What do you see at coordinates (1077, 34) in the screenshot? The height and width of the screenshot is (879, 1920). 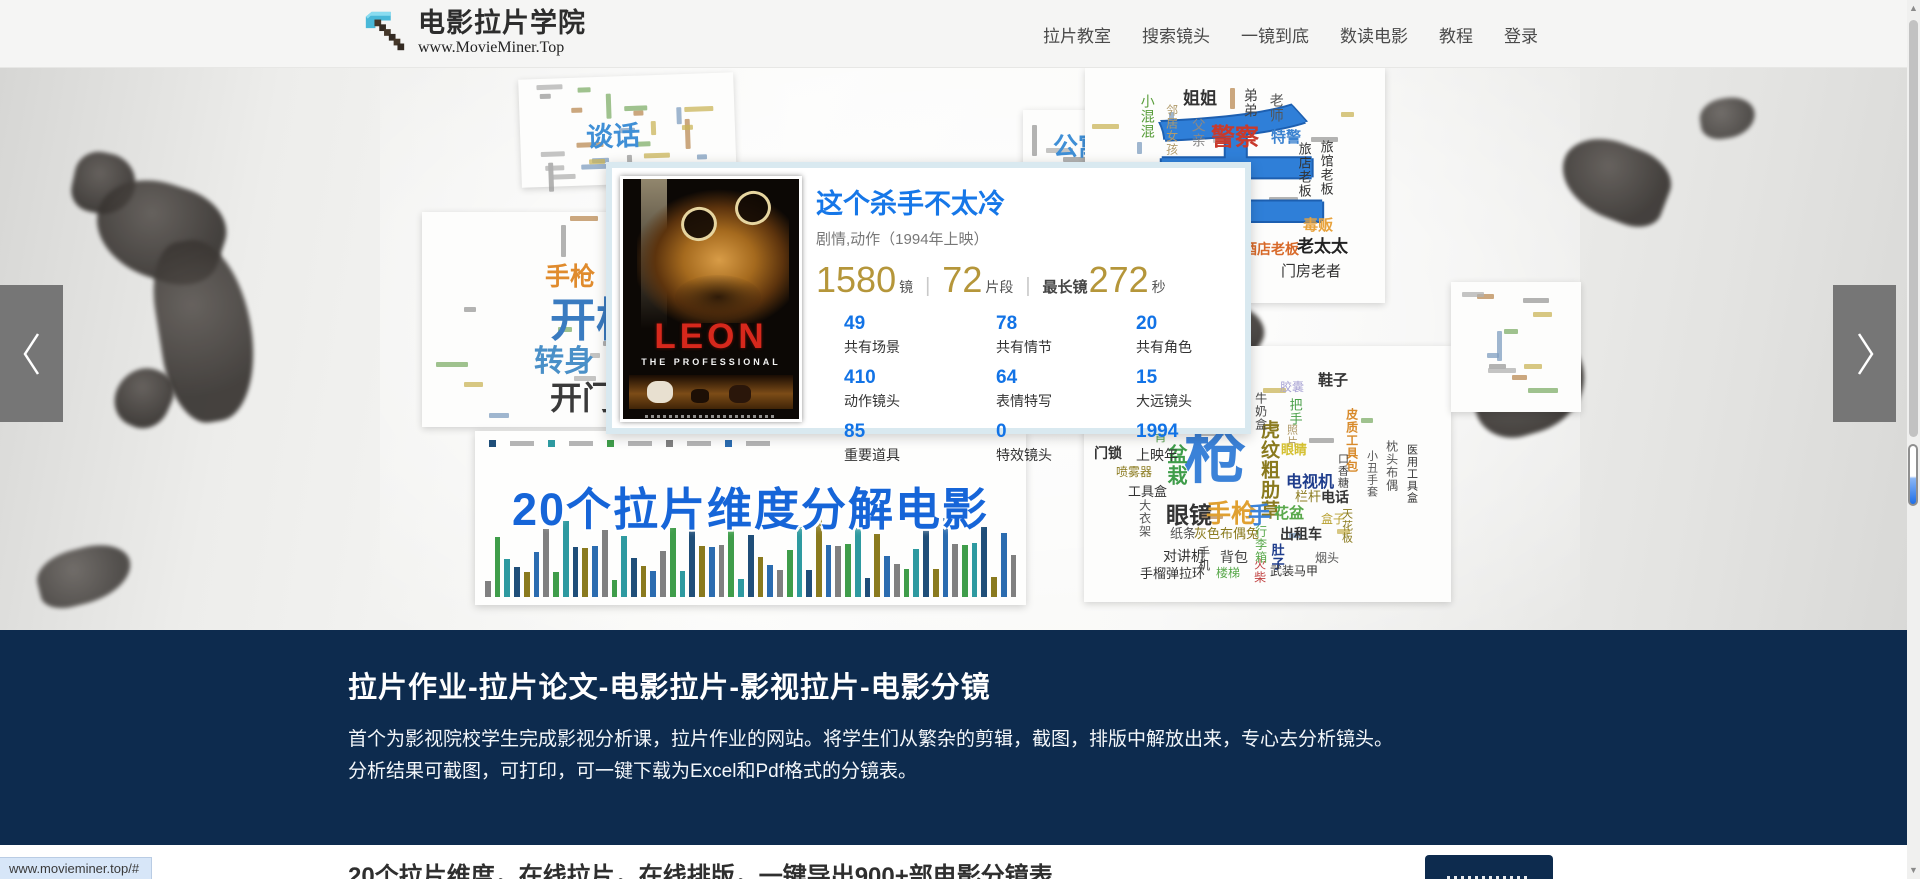 I see `nav-item-lapian-classroom: 拉片教室` at bounding box center [1077, 34].